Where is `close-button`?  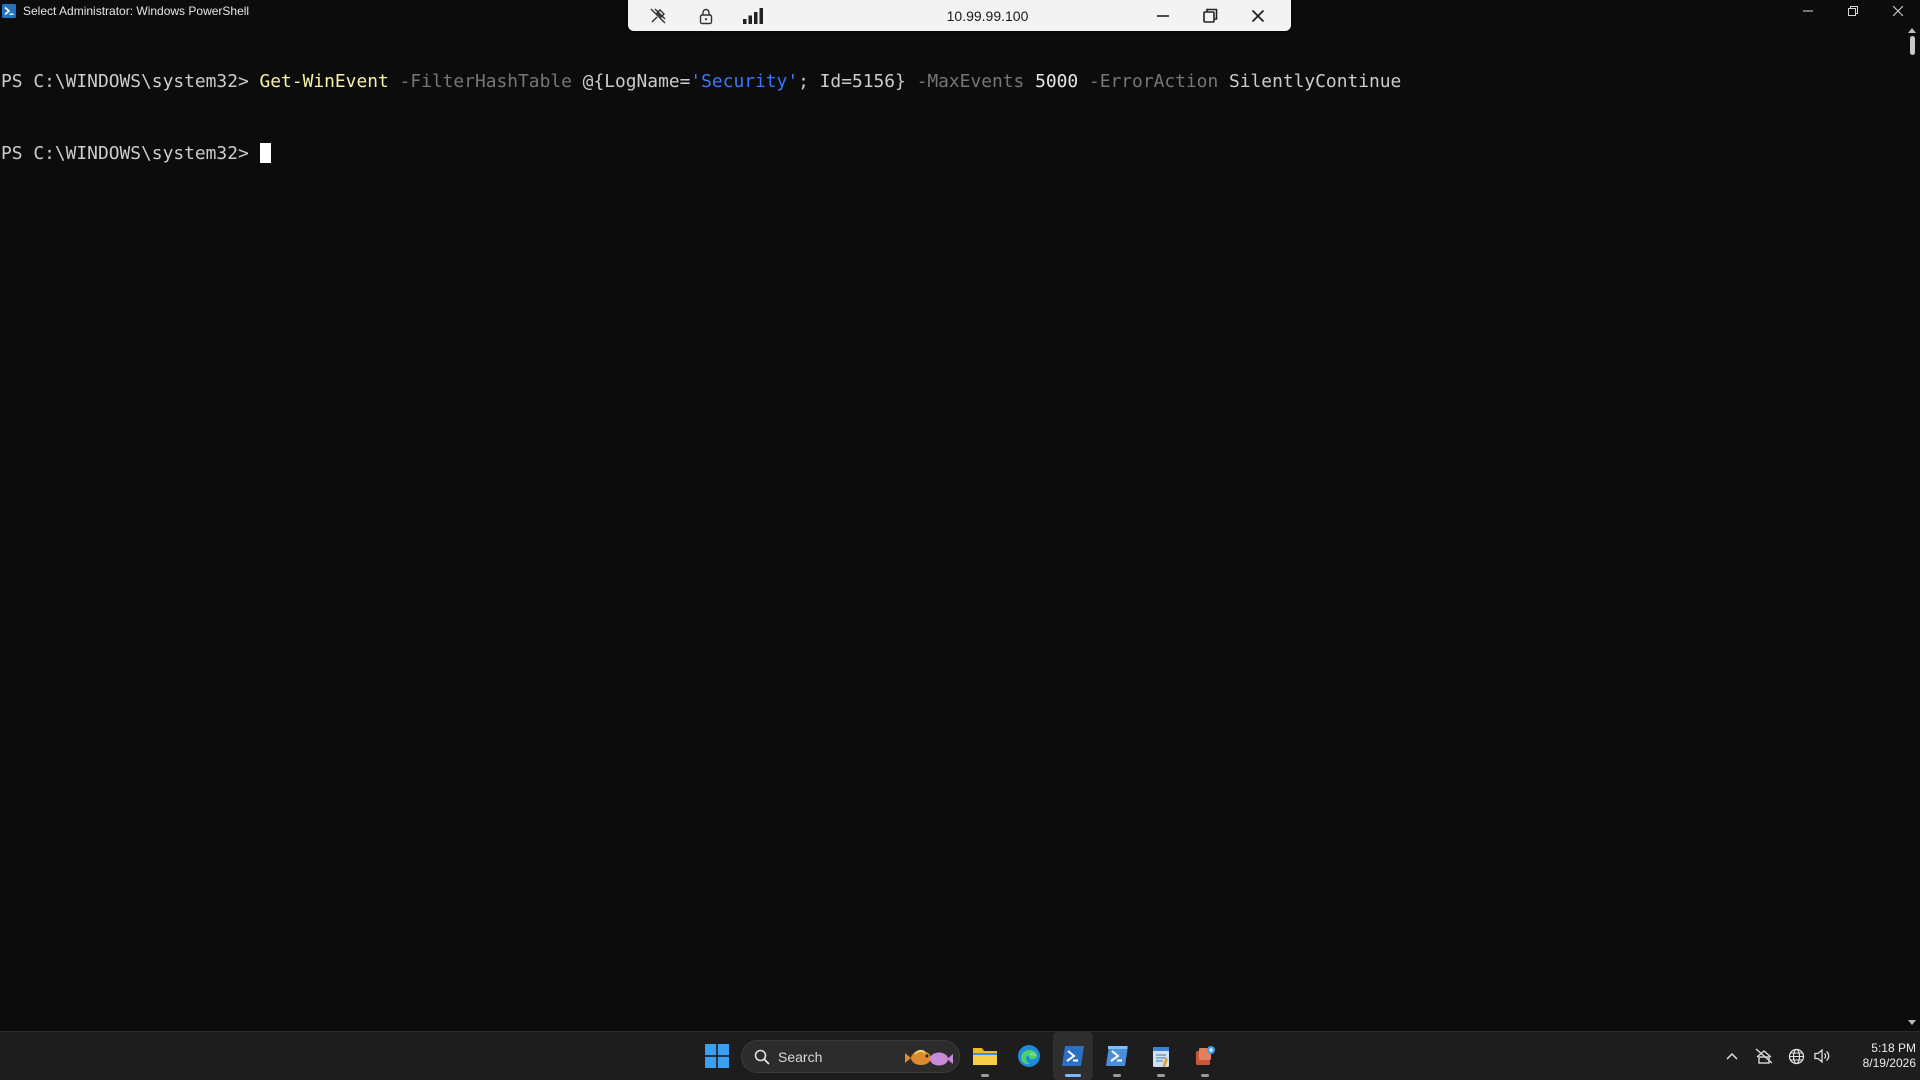
close-button is located at coordinates (1897, 11).